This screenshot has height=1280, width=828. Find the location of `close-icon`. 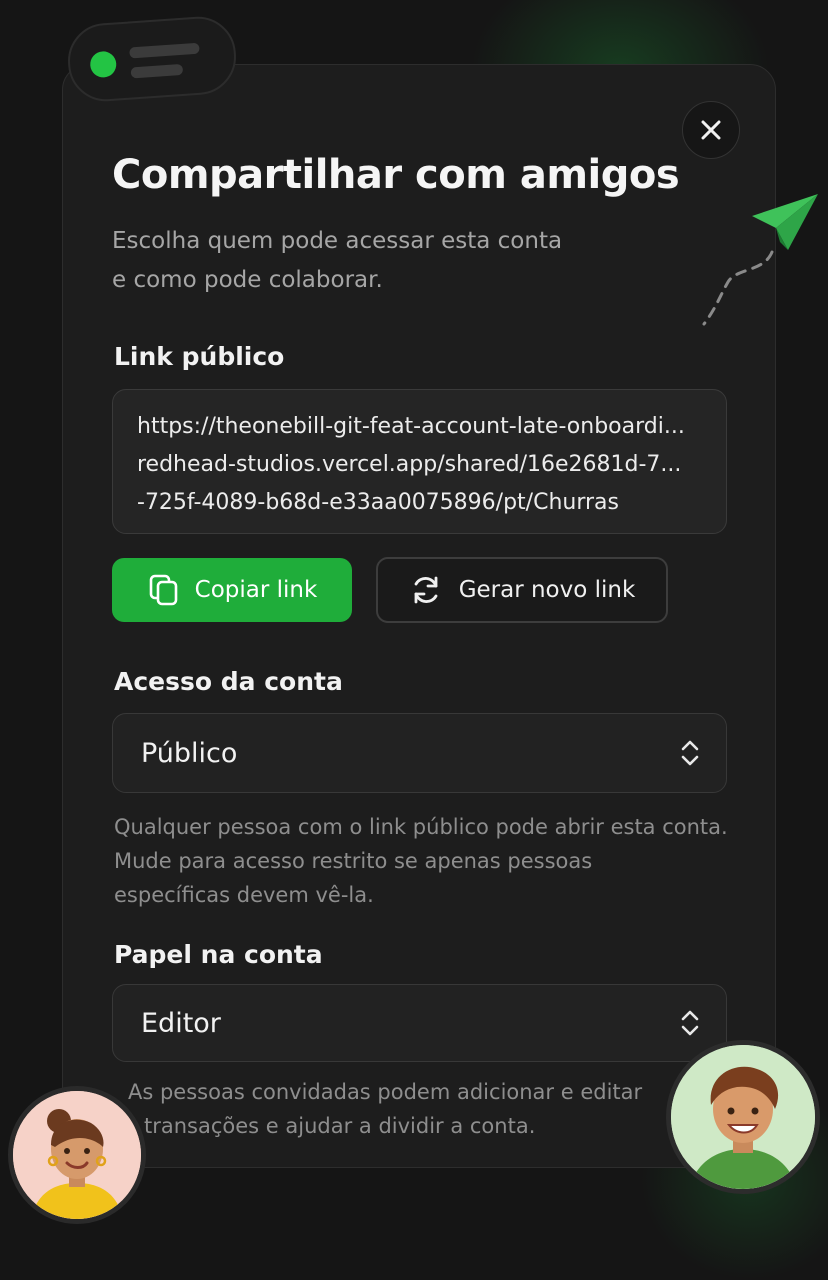

close-icon is located at coordinates (711, 130).